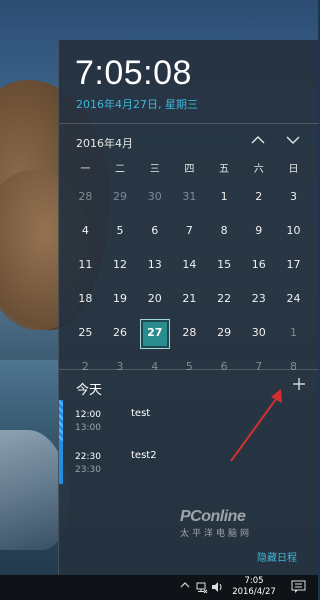 This screenshot has width=320, height=600. I want to click on calendar-week-row: 28 29 30 31 1 2 3, so click(189, 197).